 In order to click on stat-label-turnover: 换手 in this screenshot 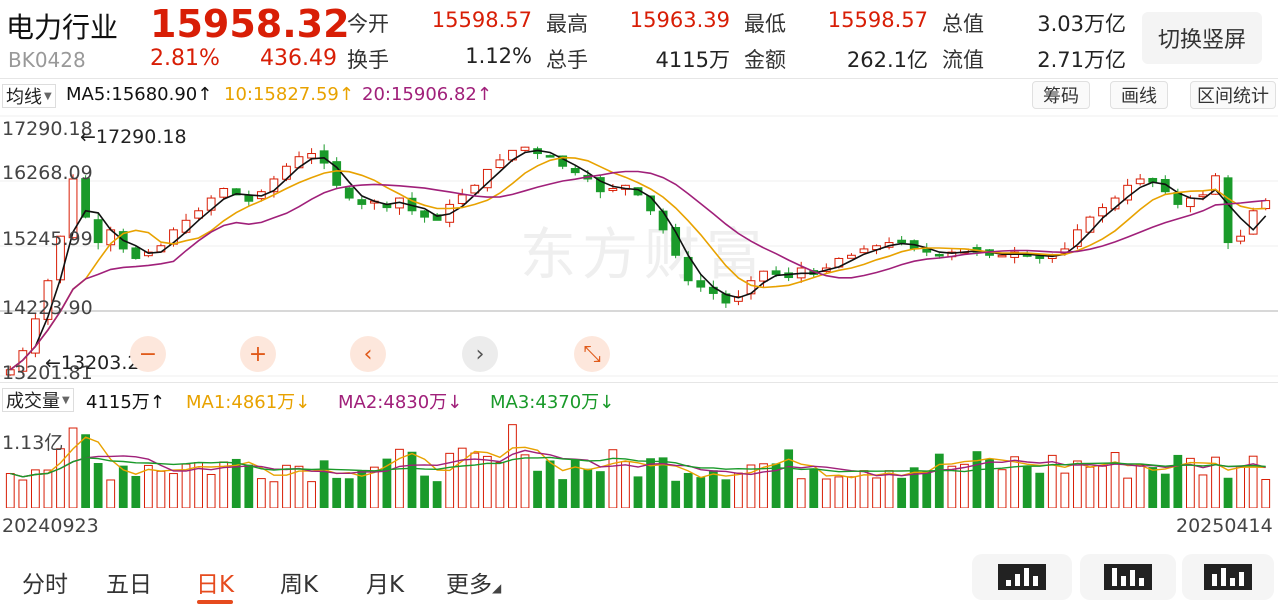, I will do `click(368, 60)`.